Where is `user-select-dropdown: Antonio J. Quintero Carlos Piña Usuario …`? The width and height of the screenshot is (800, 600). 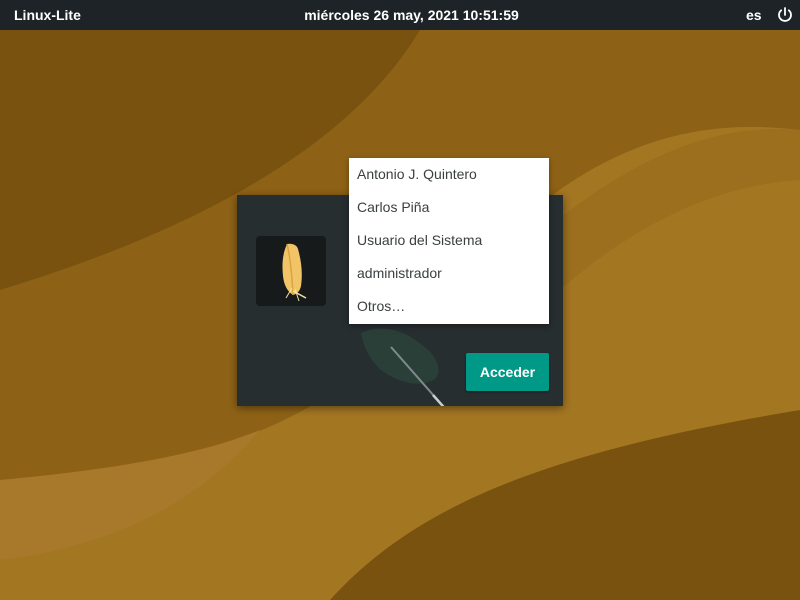 user-select-dropdown: Antonio J. Quintero Carlos Piña Usuario … is located at coordinates (449, 241).